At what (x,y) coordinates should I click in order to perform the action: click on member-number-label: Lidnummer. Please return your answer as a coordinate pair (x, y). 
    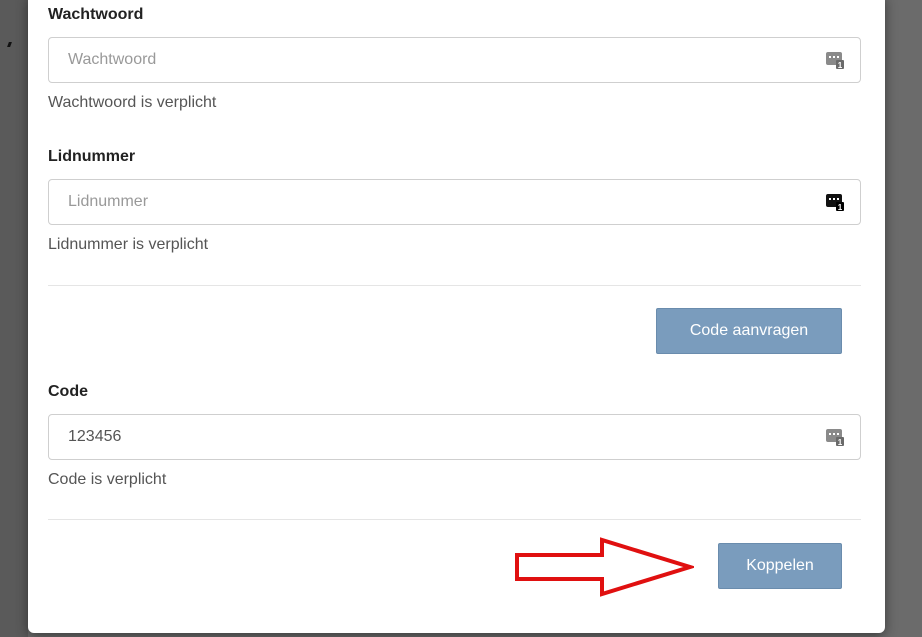
    Looking at the image, I should click on (92, 156).